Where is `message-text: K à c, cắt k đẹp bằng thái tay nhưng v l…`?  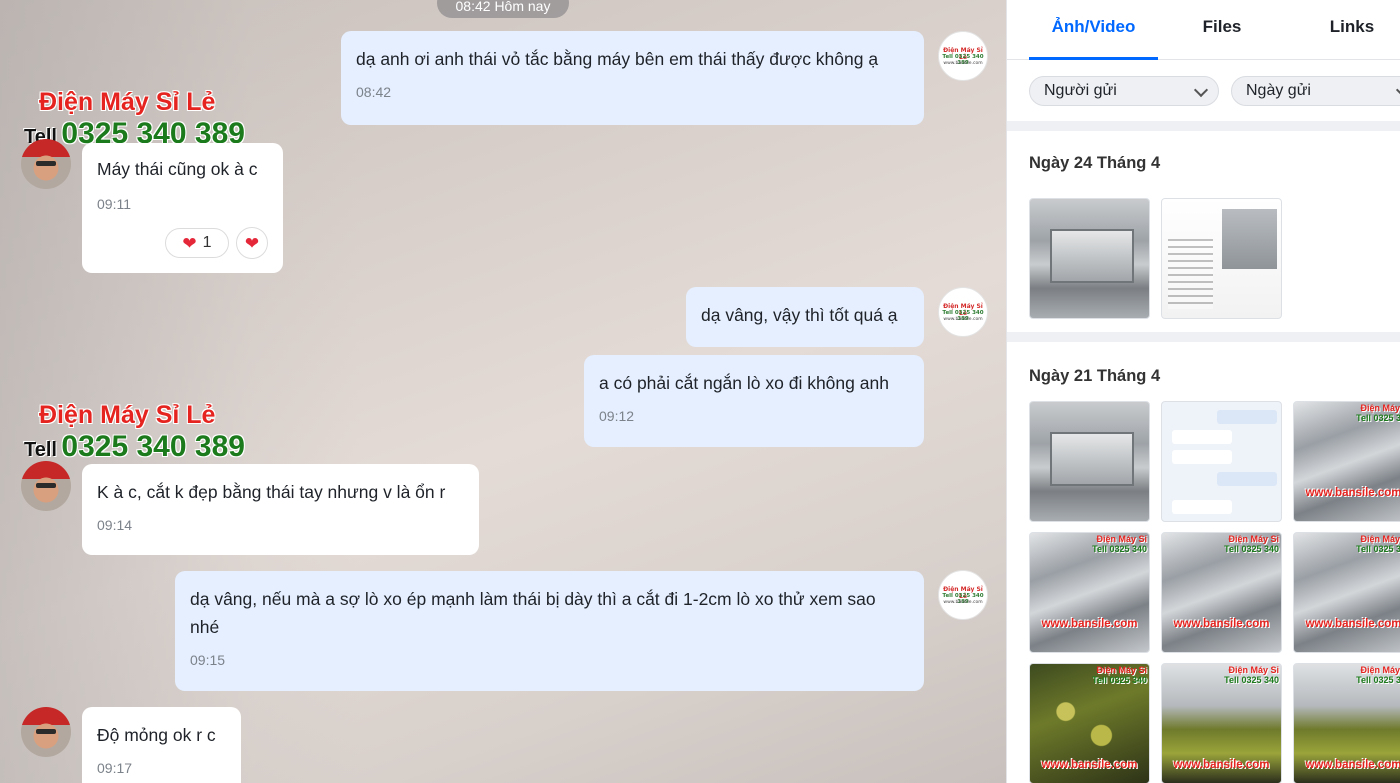 message-text: K à c, cắt k đẹp bằng thái tay nhưng v l… is located at coordinates (271, 492).